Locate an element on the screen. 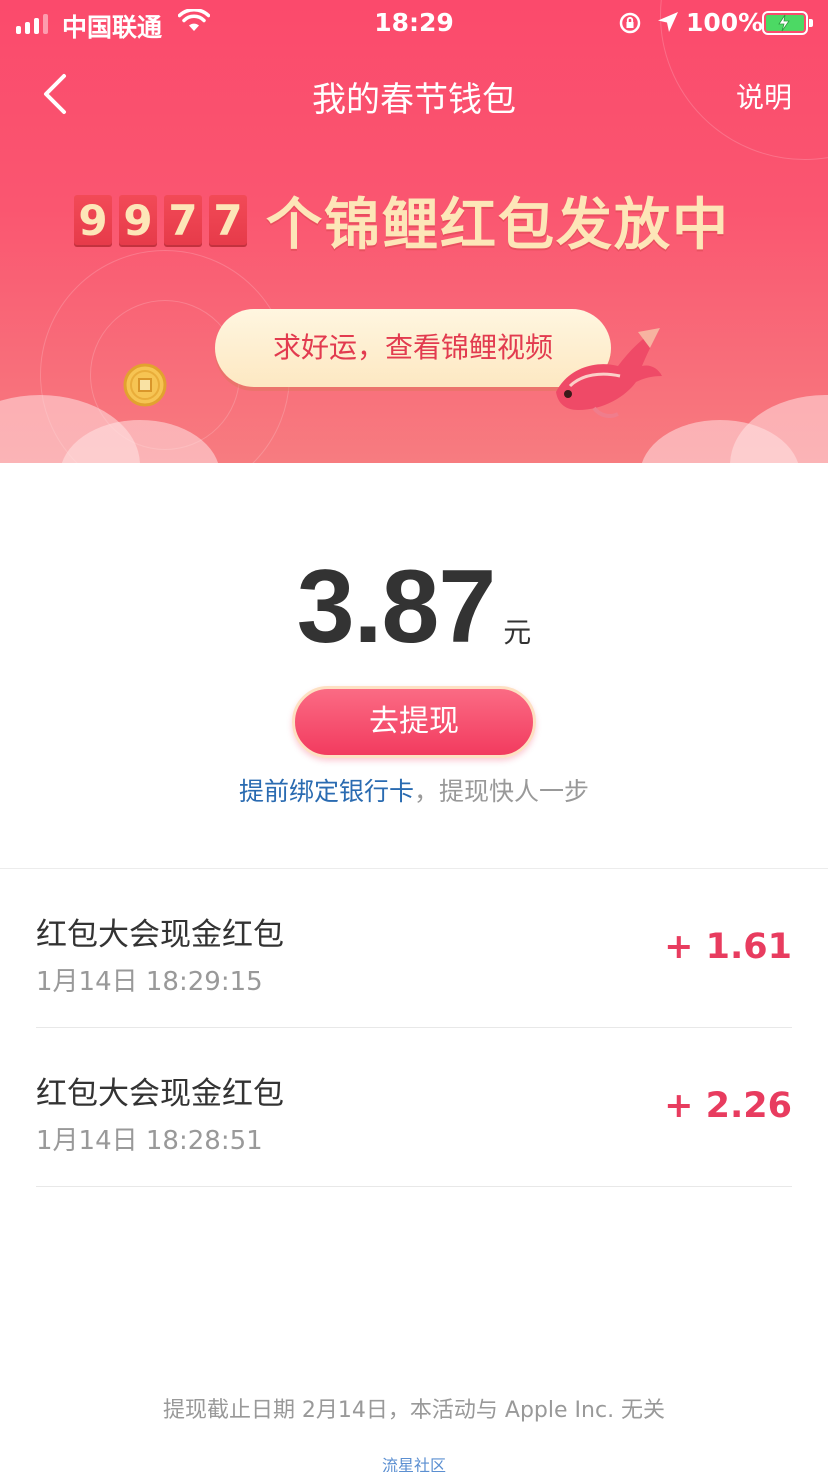 The height and width of the screenshot is (1472, 828). record-amount: + 2.26 is located at coordinates (728, 1106).